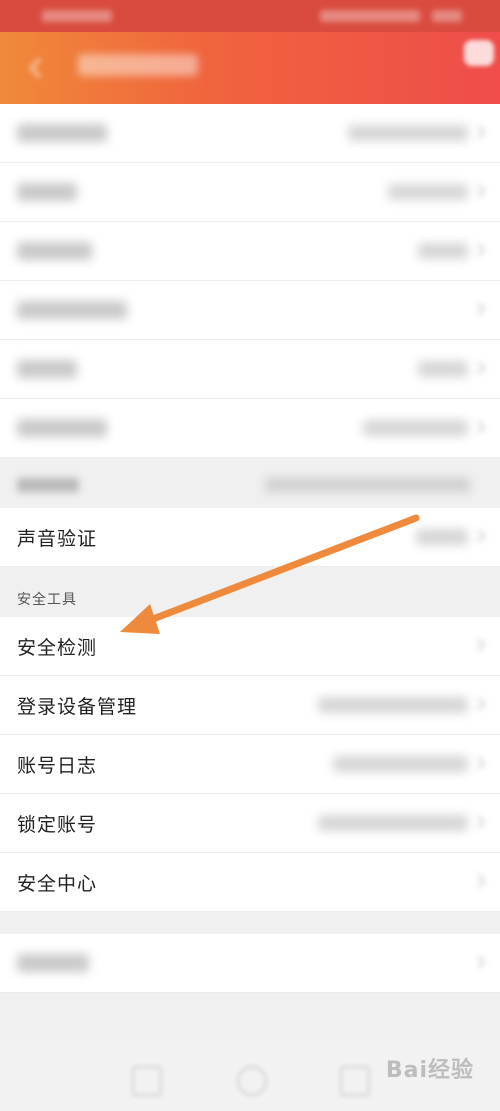 The width and height of the screenshot is (500, 1111). Describe the element at coordinates (250, 646) in the screenshot. I see `security-check-row: 安全检测` at that location.